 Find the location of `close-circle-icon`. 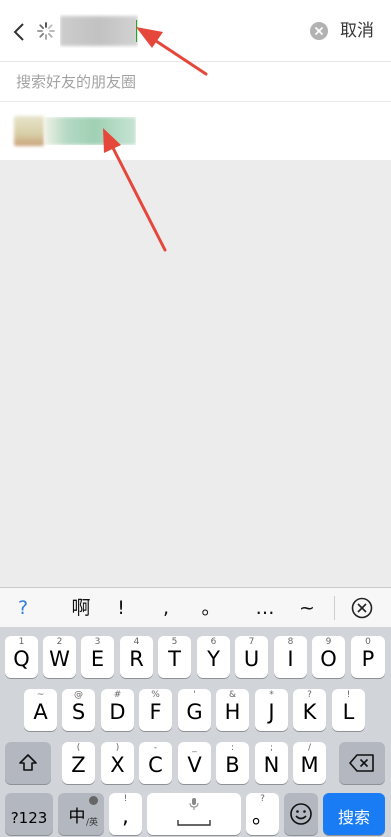

close-circle-icon is located at coordinates (362, 608).